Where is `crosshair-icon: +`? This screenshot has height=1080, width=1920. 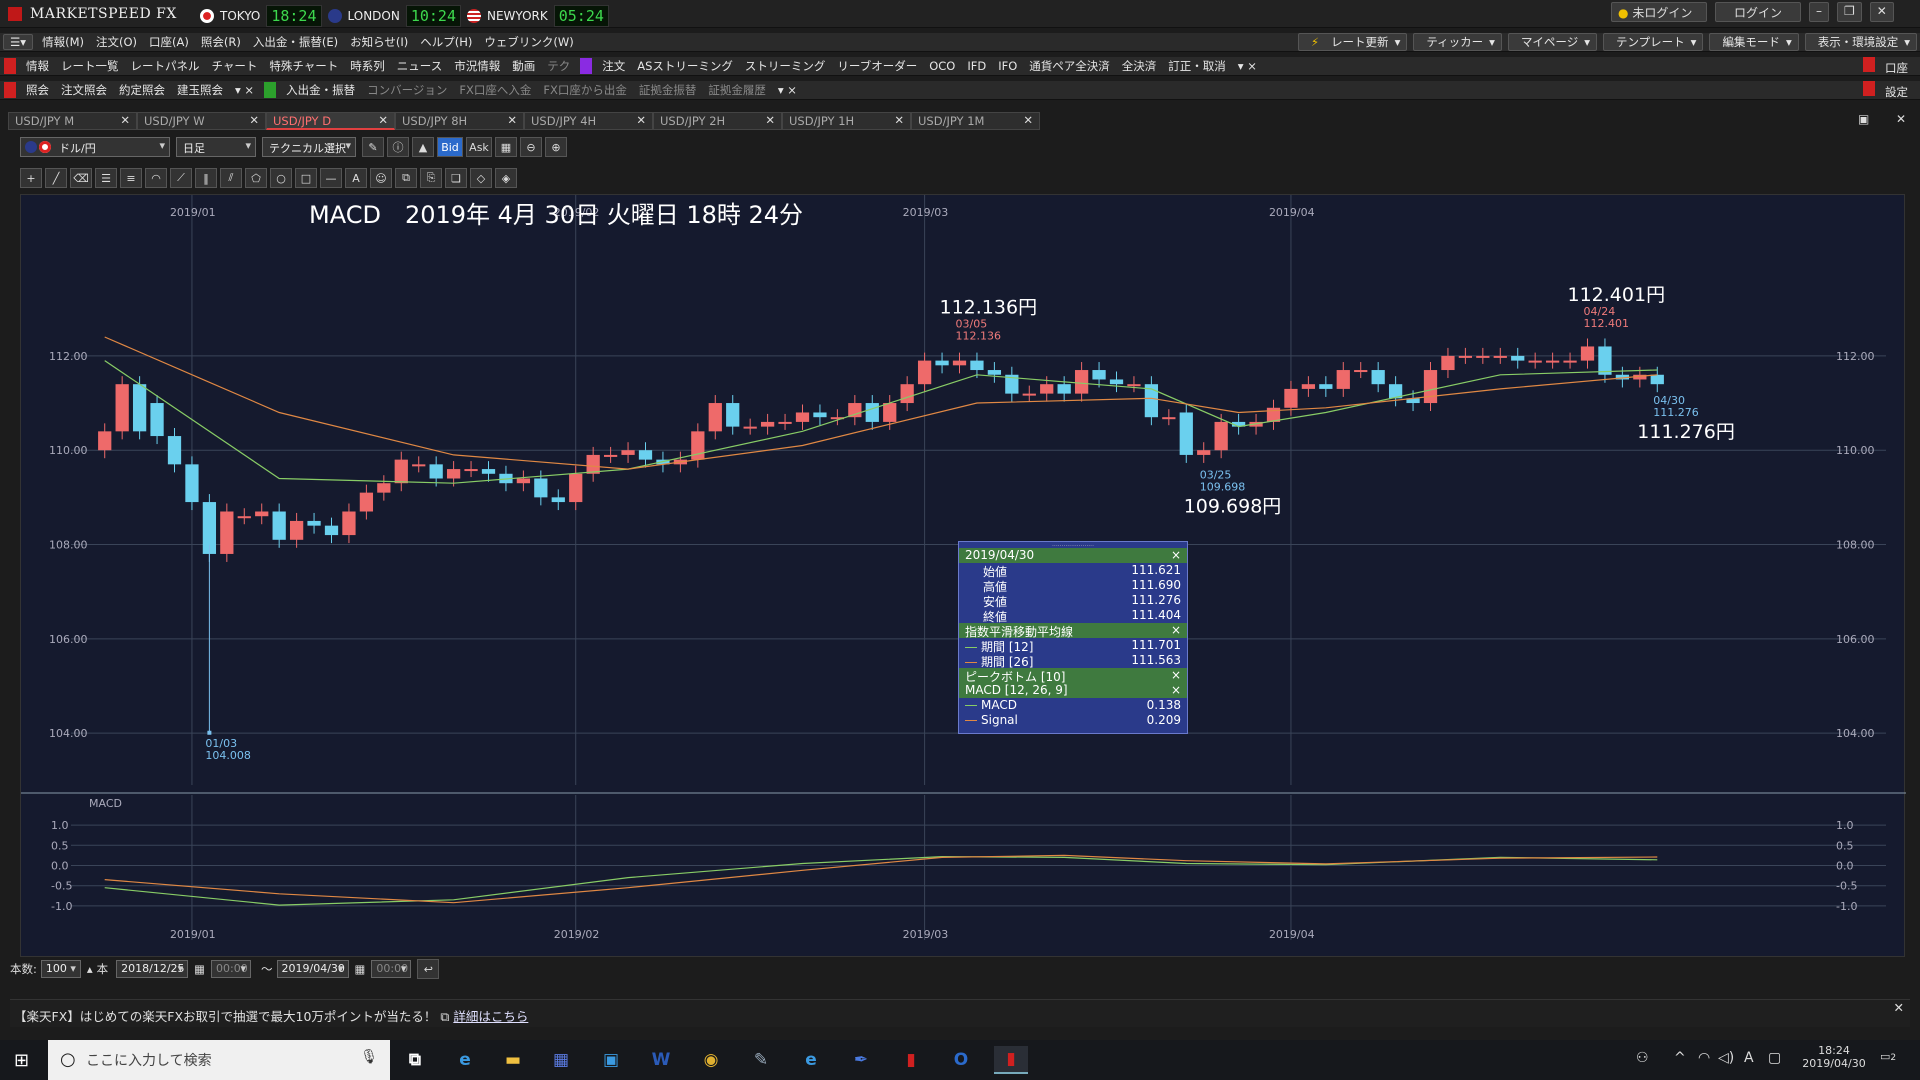
crosshair-icon: + is located at coordinates (31, 178).